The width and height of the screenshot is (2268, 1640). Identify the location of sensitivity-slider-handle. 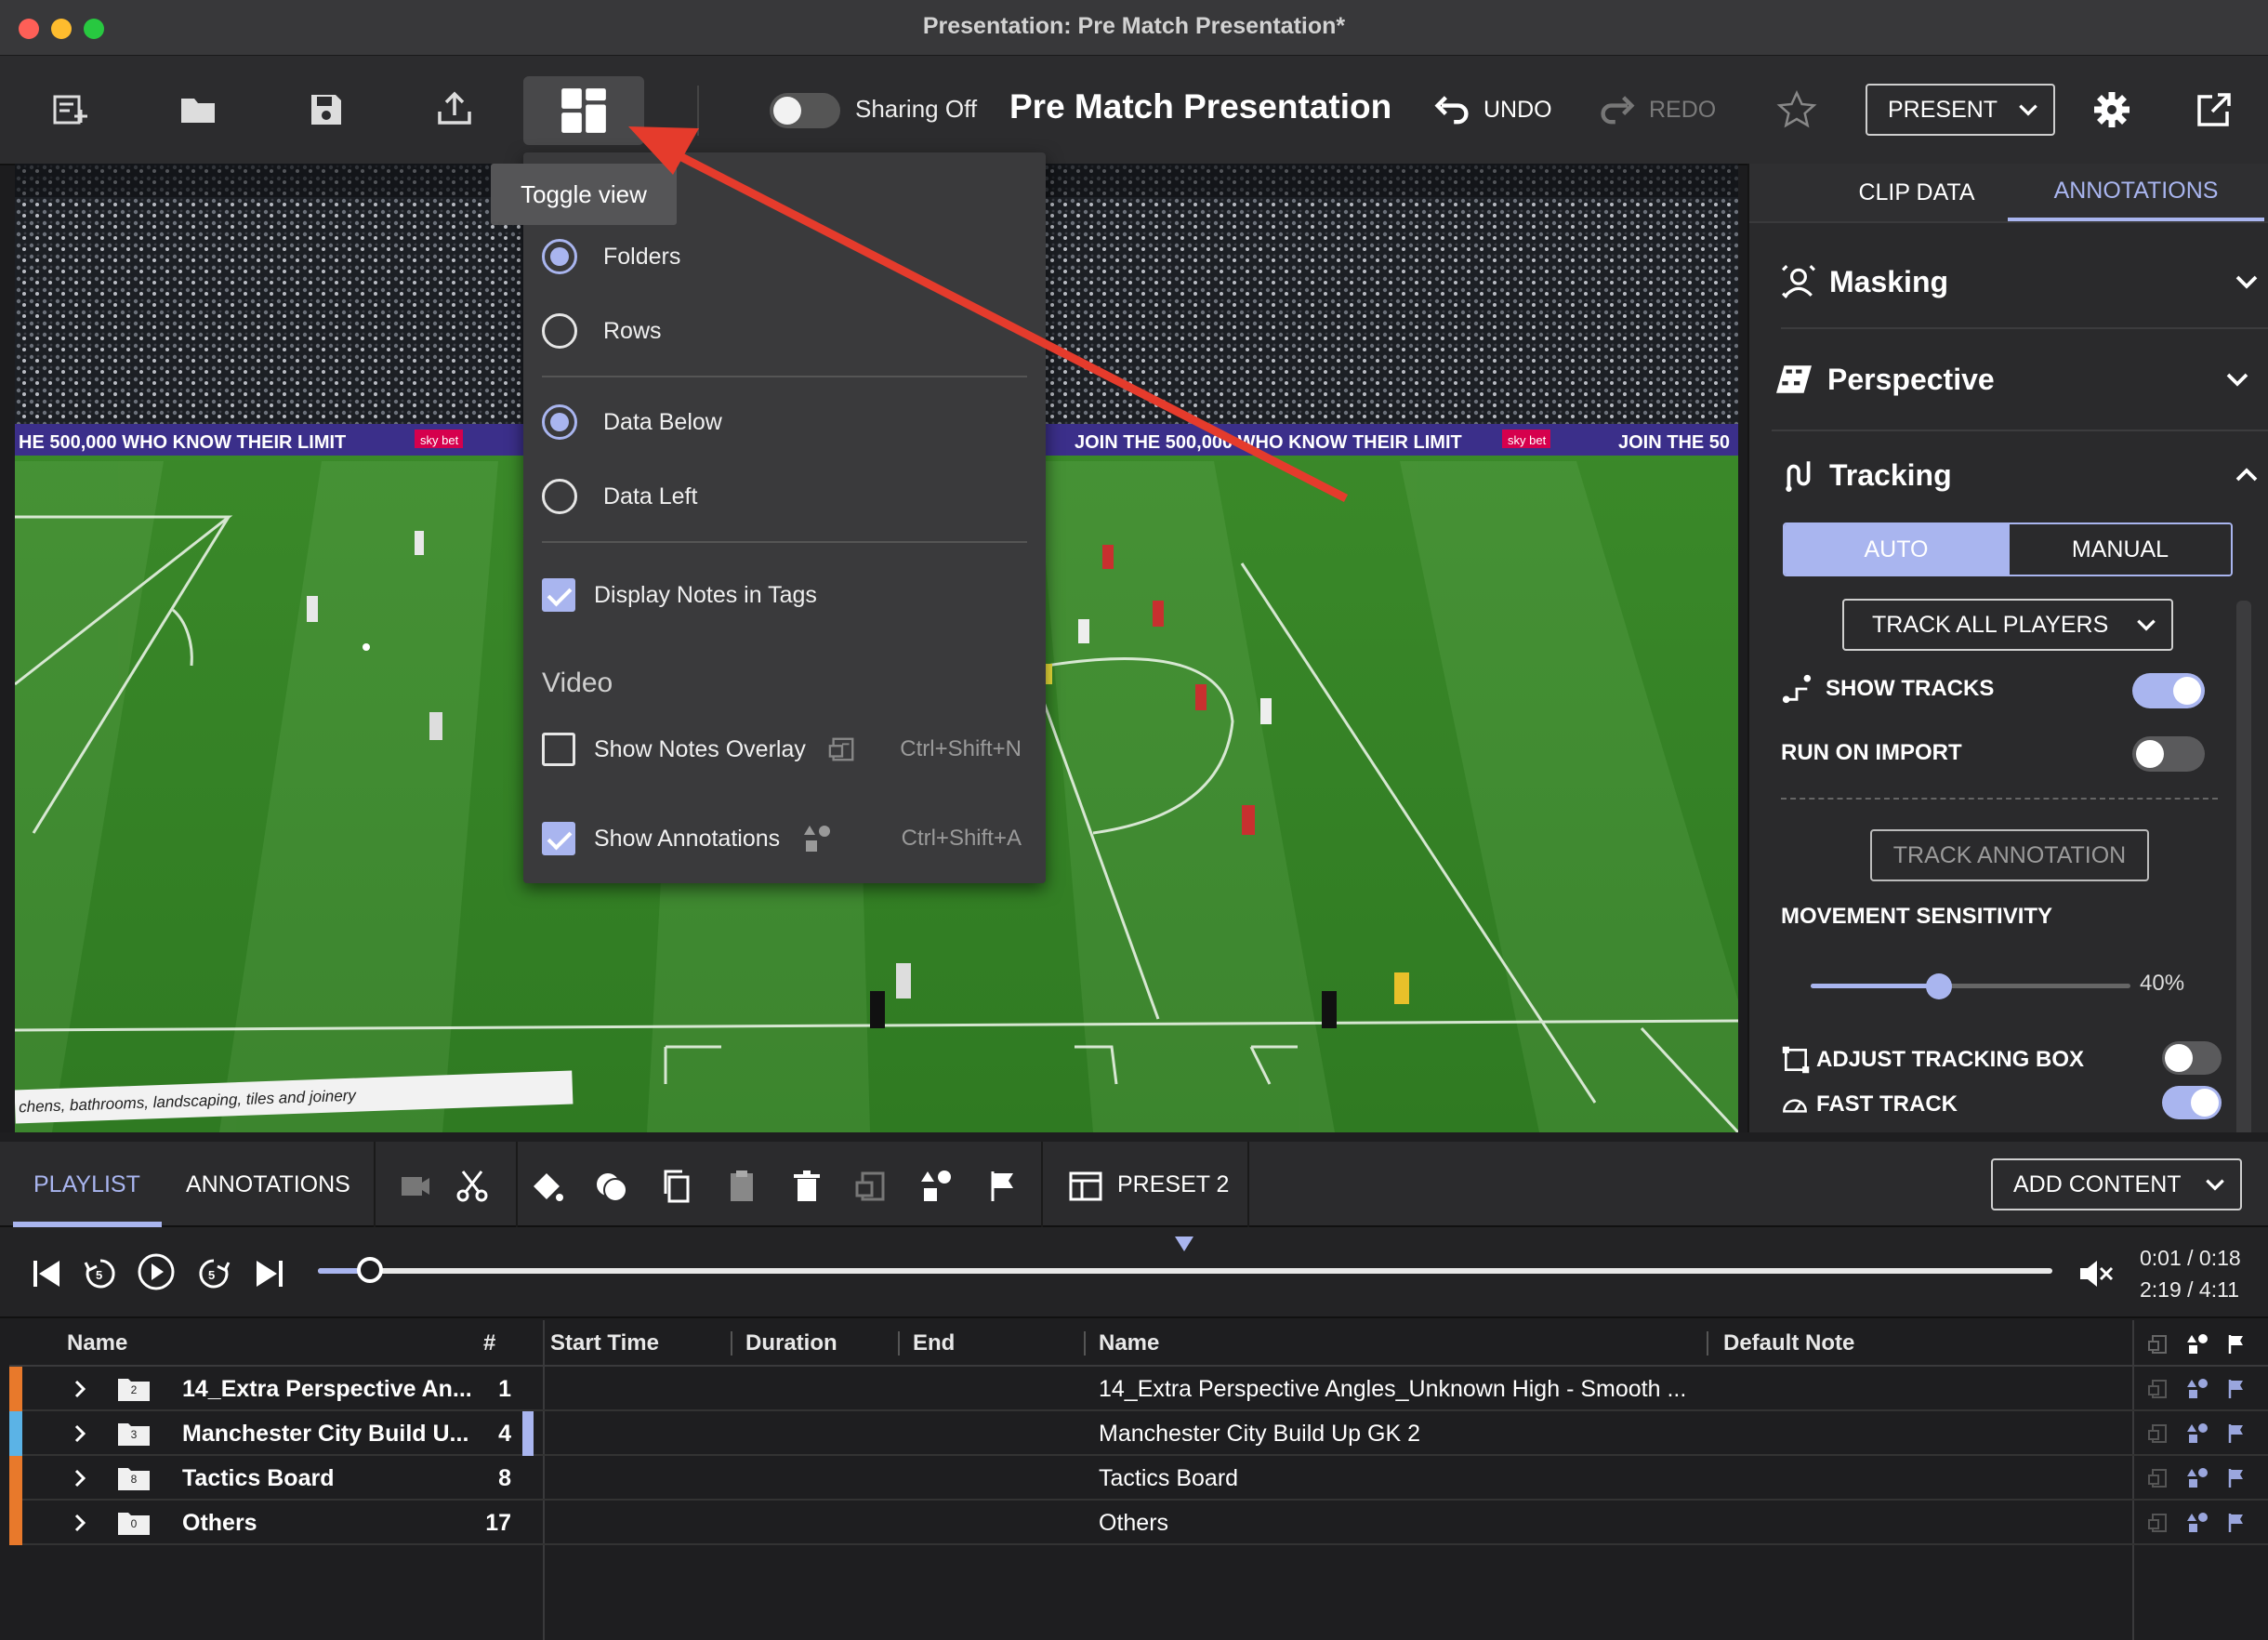
(1938, 986).